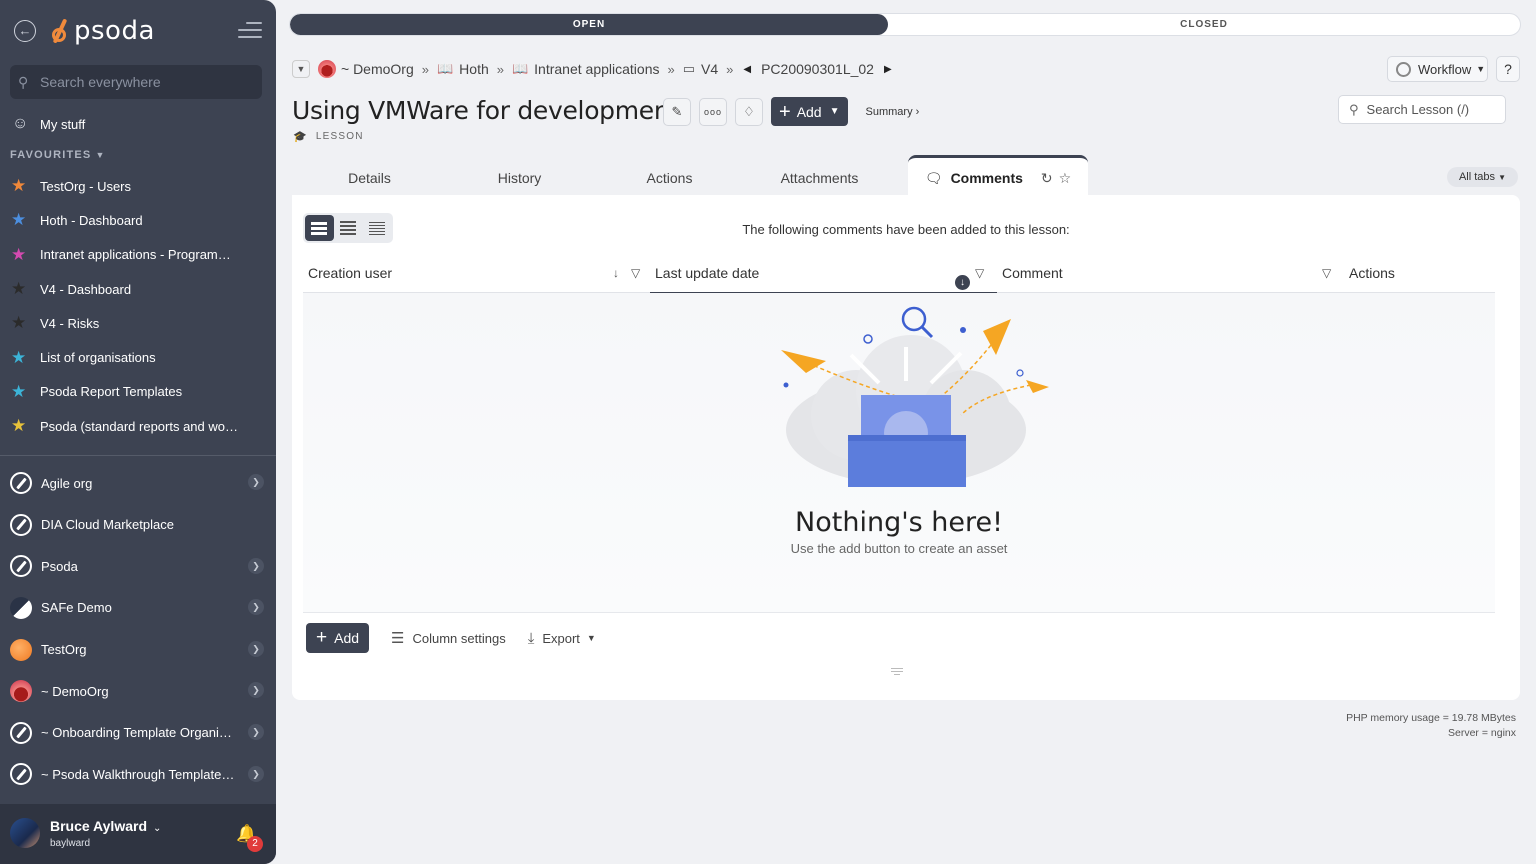  What do you see at coordinates (1431, 718) in the screenshot?
I see `memory-usage: PHP memory usage = 19.78 MBytes` at bounding box center [1431, 718].